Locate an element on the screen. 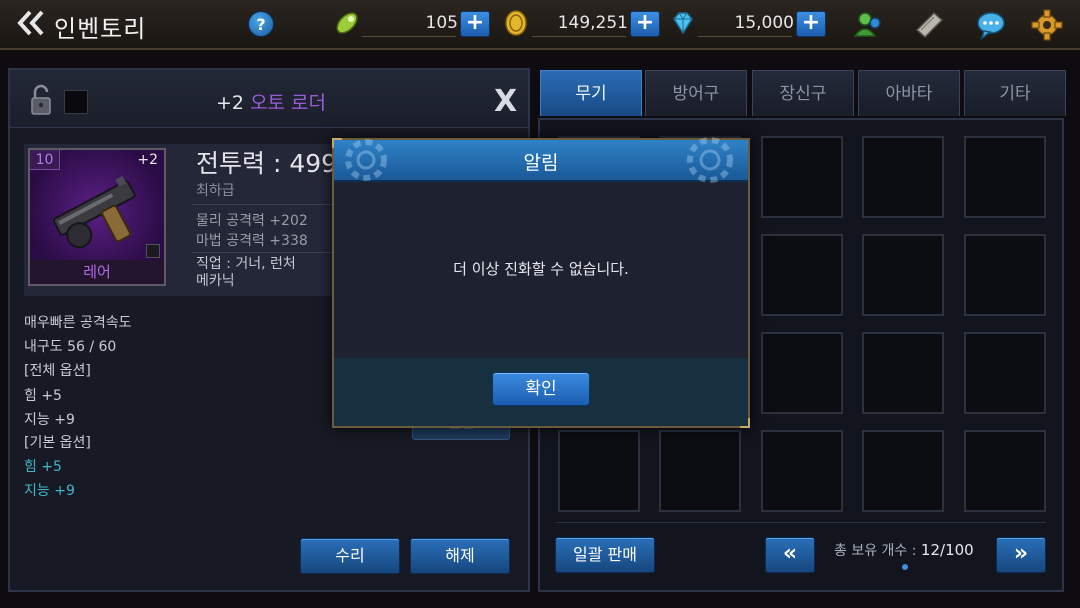 This screenshot has height=608, width=1080. item-grade: 최하급 is located at coordinates (215, 191).